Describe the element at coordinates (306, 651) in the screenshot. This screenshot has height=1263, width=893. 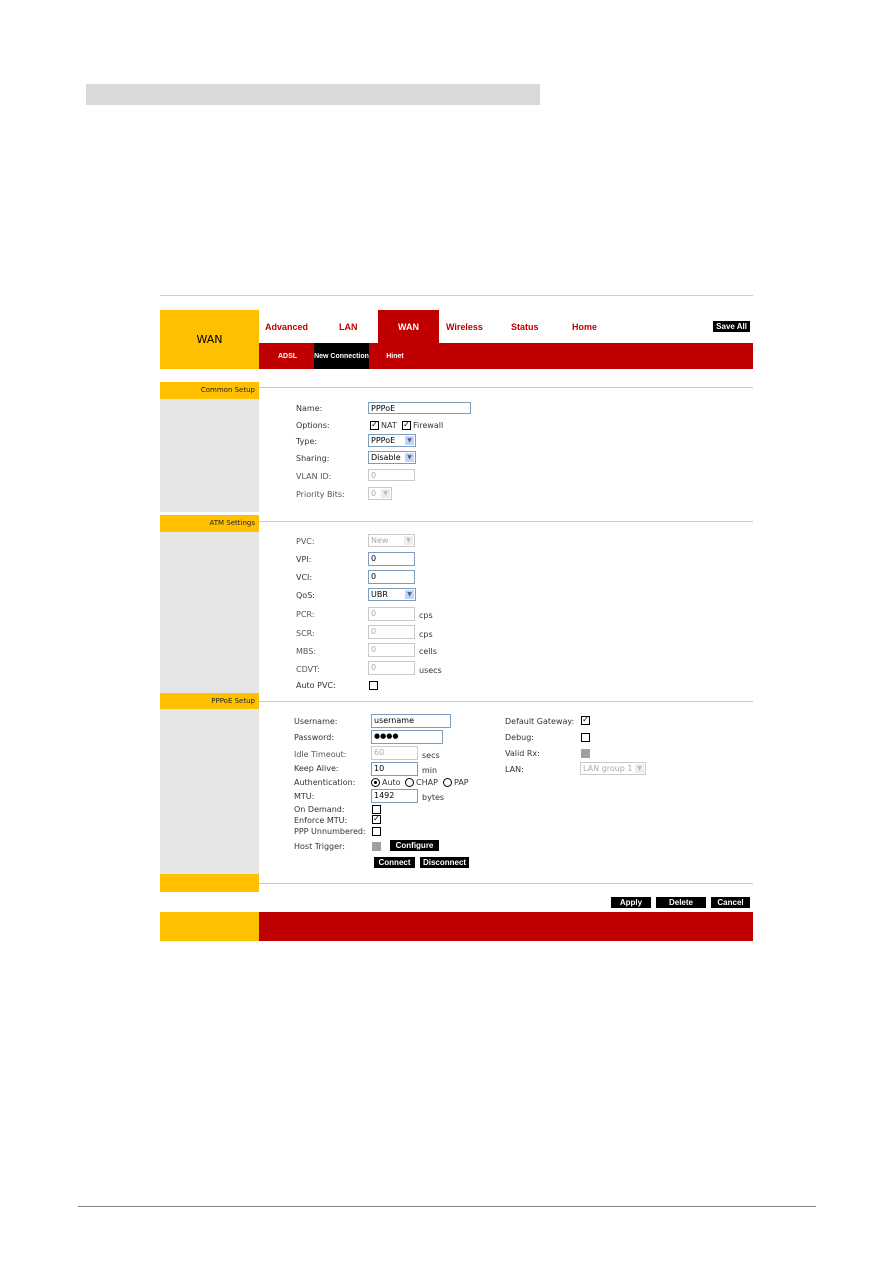
I see `mbs-label: MBS:` at that location.